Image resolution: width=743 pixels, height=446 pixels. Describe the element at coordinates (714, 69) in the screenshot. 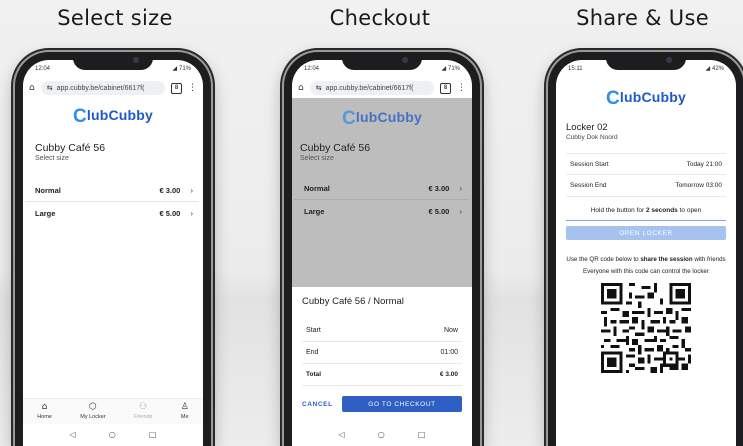

I see `status-battery: ◢ 42%` at that location.